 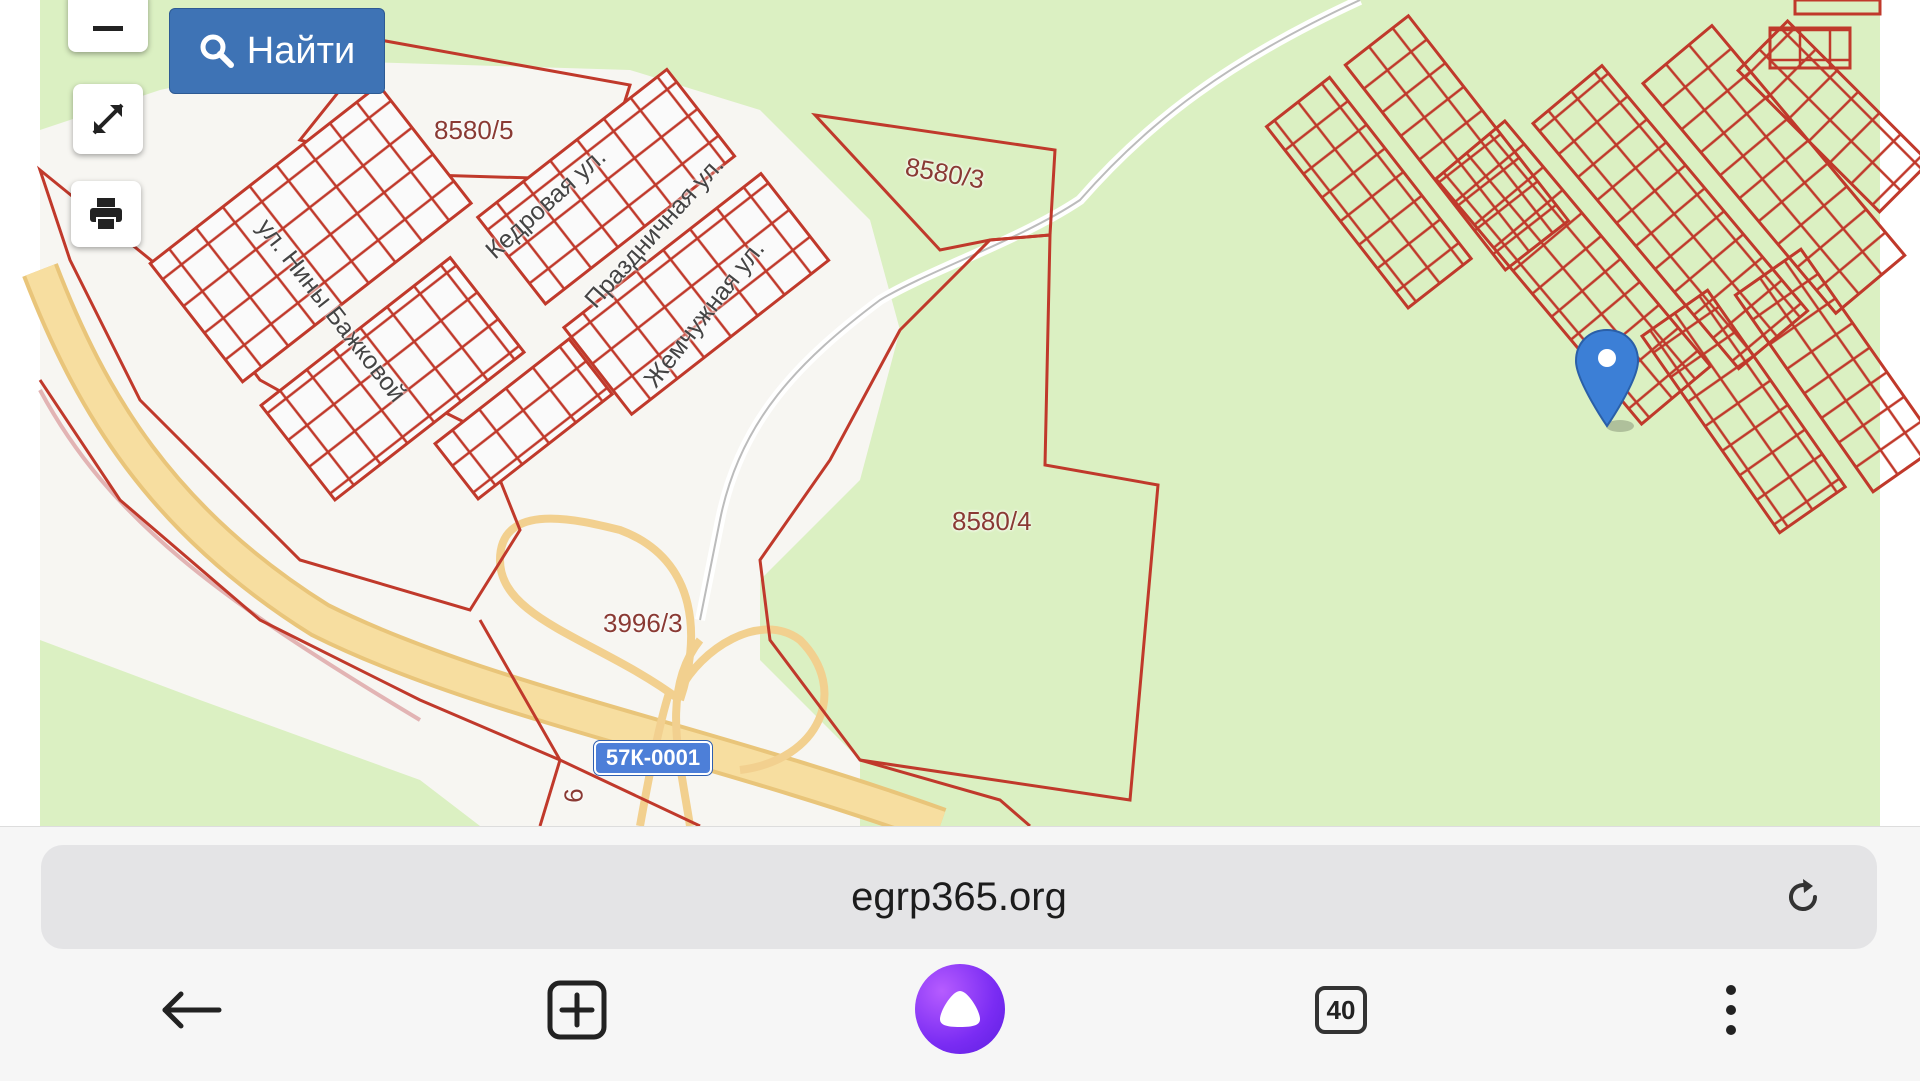 What do you see at coordinates (643, 623) in the screenshot?
I see `parcel-label: 3996/3` at bounding box center [643, 623].